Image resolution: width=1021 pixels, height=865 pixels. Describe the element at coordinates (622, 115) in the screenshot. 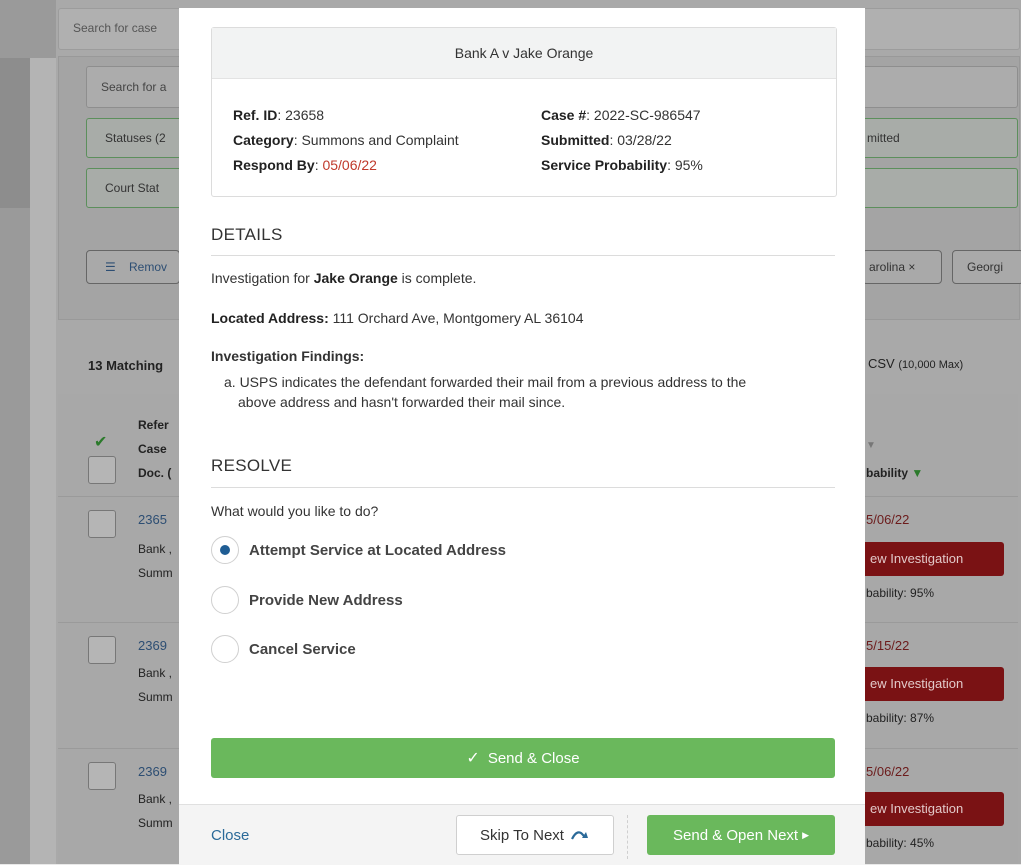

I see `case-no-row: Case #: 2022-SC-986547` at that location.